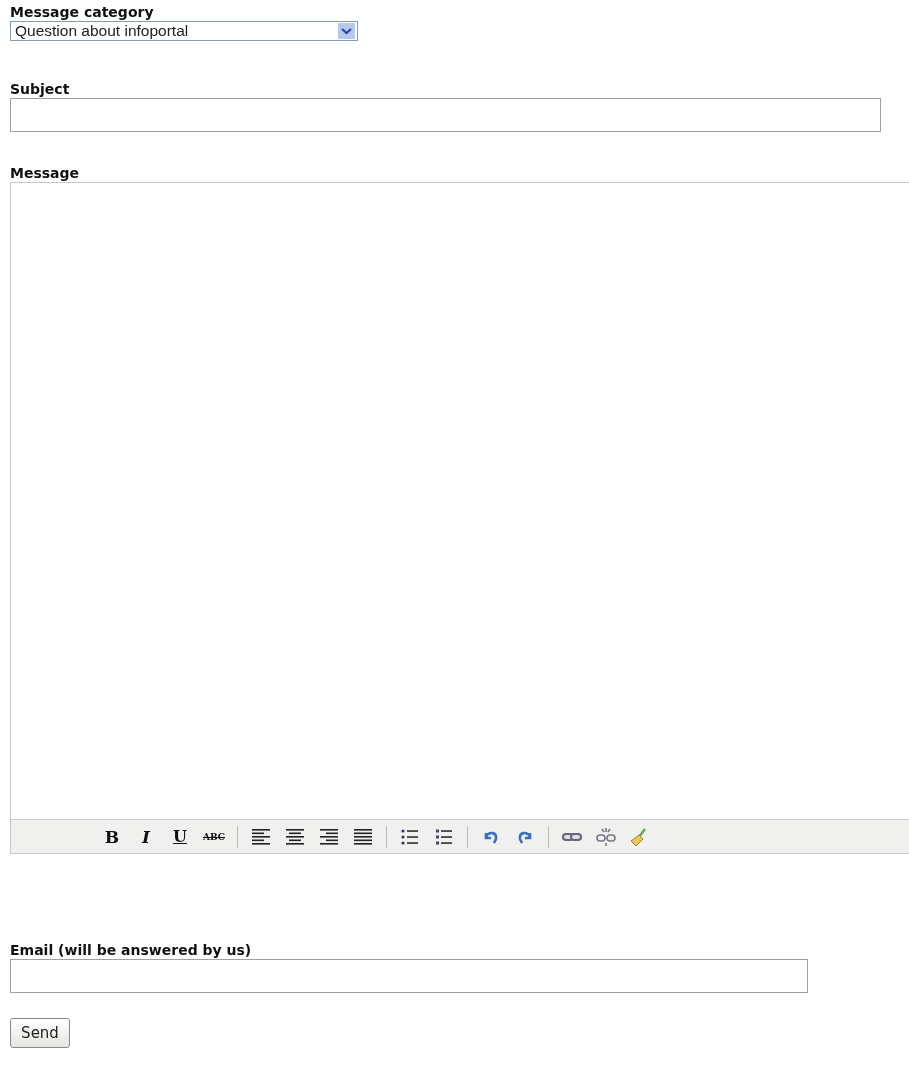  Describe the element at coordinates (112, 836) in the screenshot. I see `bold-button: B` at that location.